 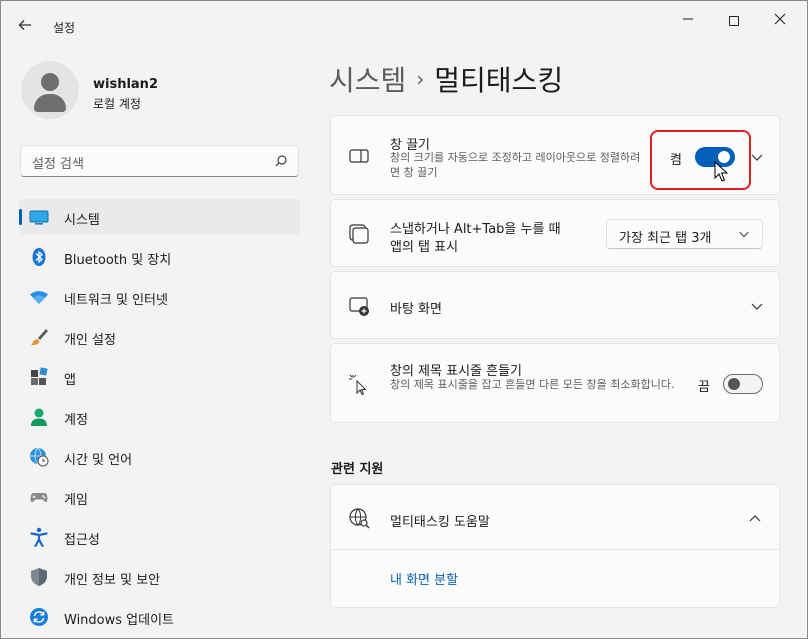 What do you see at coordinates (39, 297) in the screenshot?
I see `wifi-icon` at bounding box center [39, 297].